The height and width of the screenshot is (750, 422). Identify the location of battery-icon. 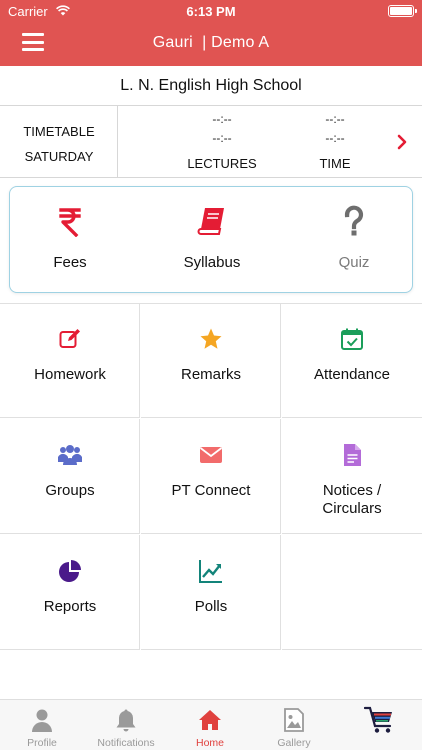
(402, 11).